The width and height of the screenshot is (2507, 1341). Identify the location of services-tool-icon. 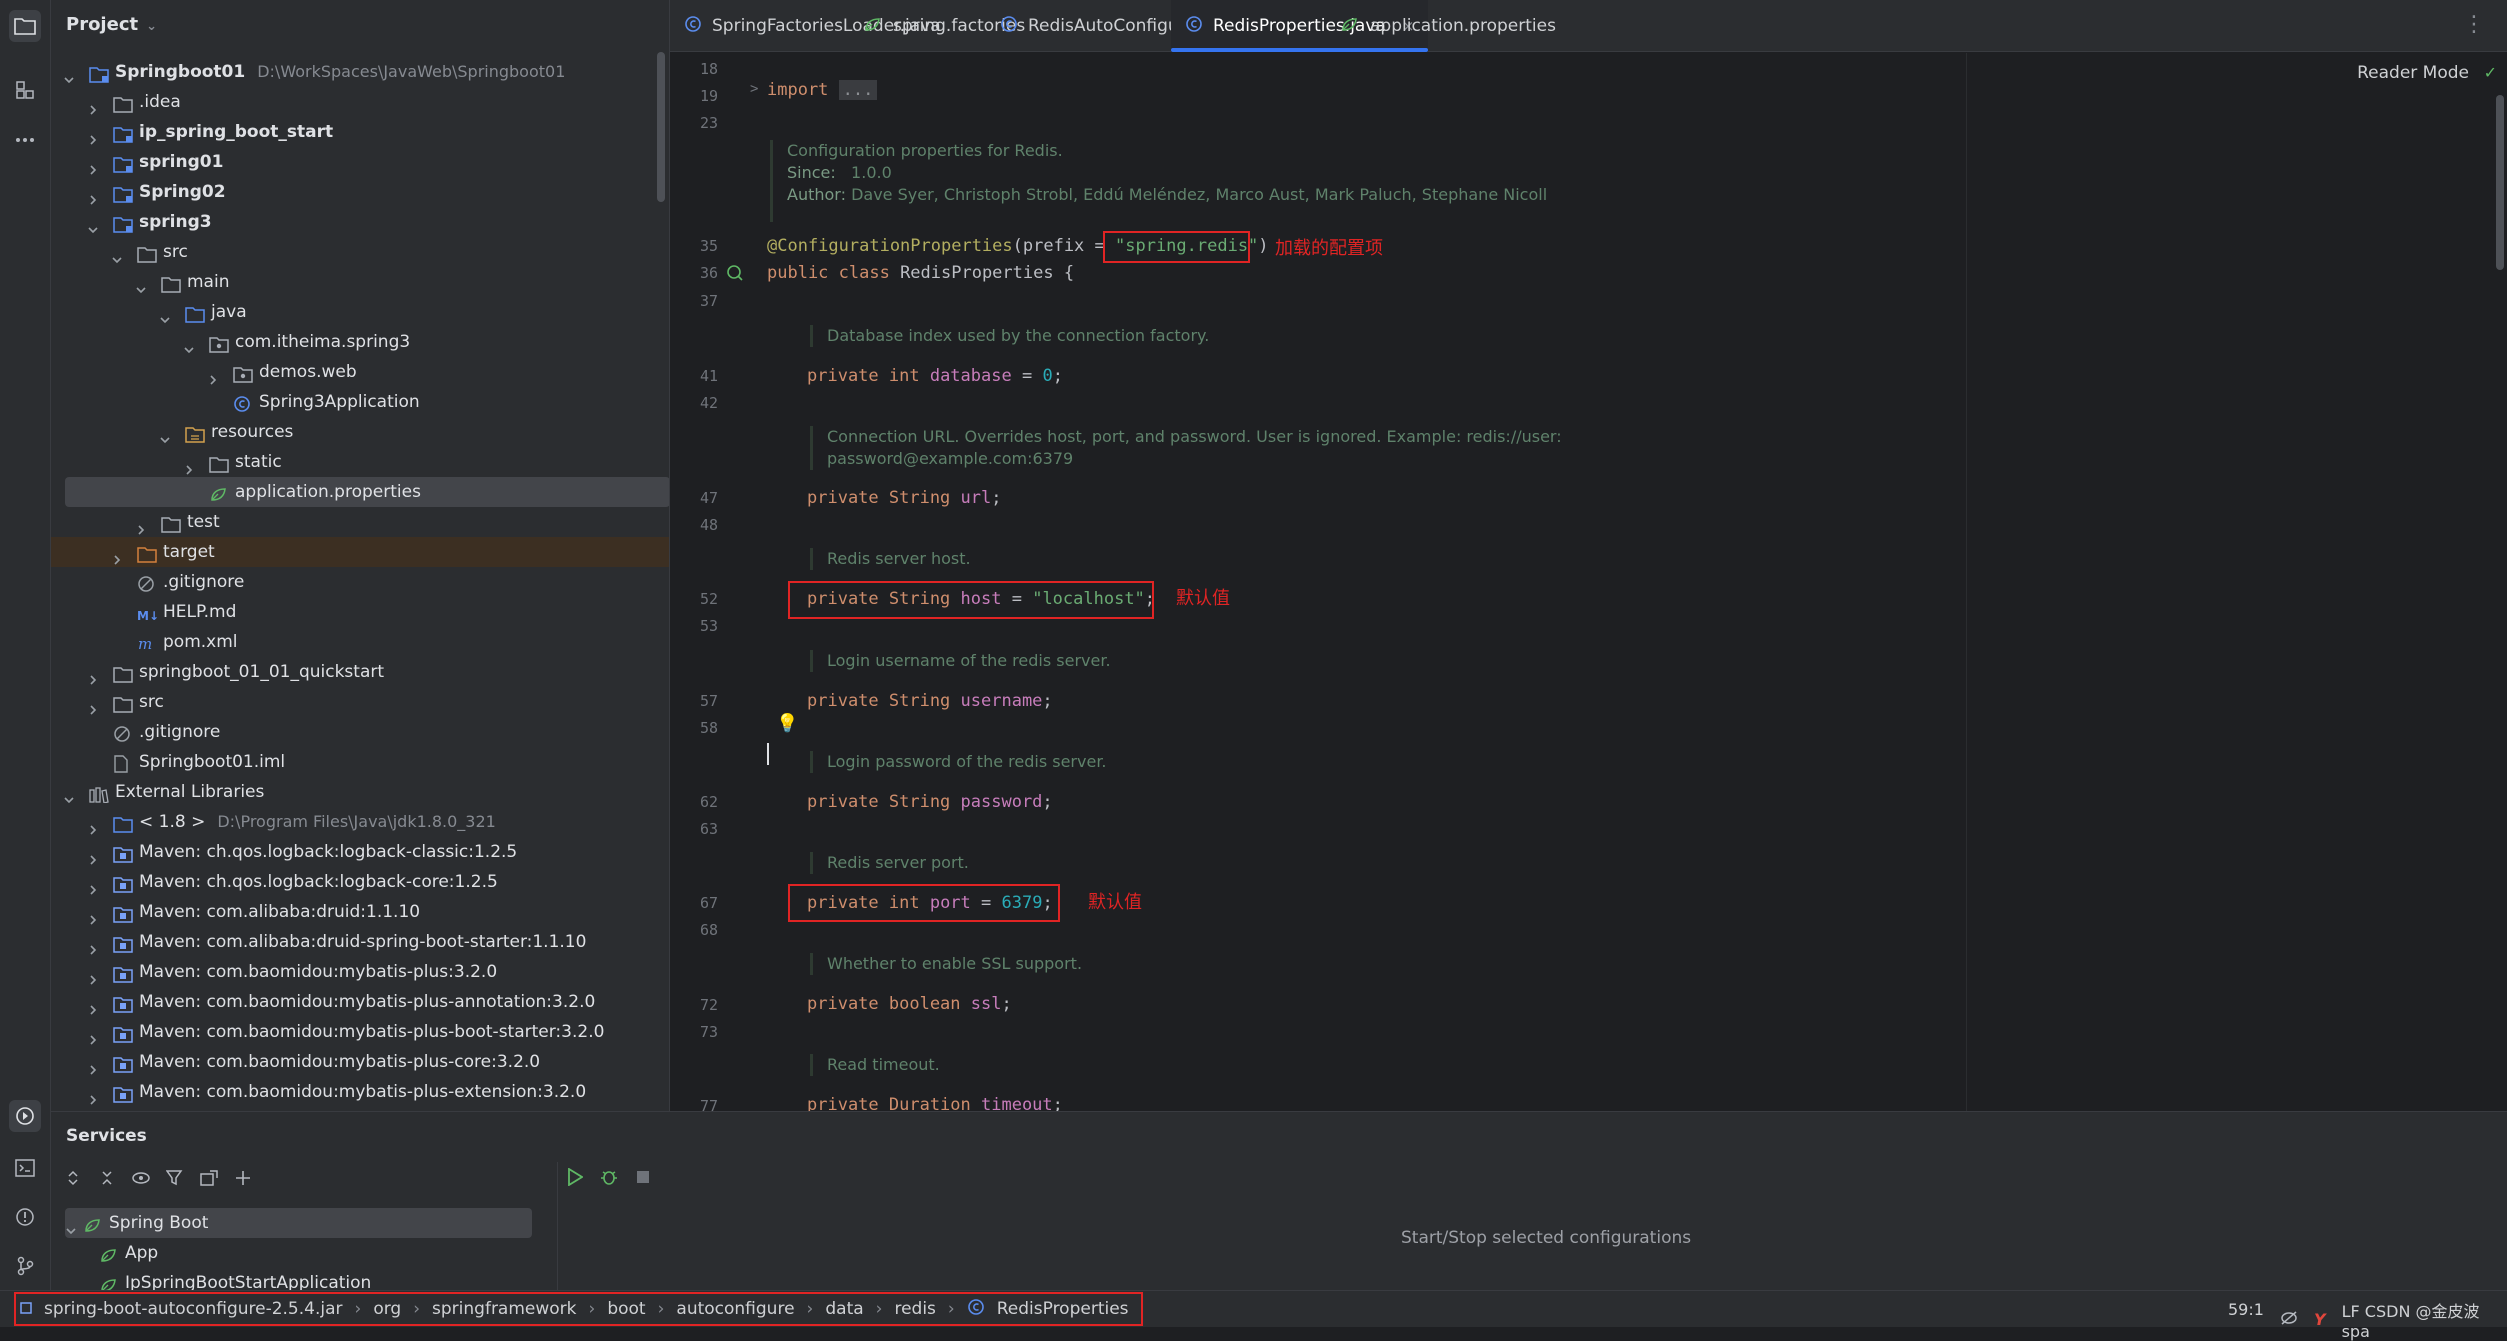
(25, 1116).